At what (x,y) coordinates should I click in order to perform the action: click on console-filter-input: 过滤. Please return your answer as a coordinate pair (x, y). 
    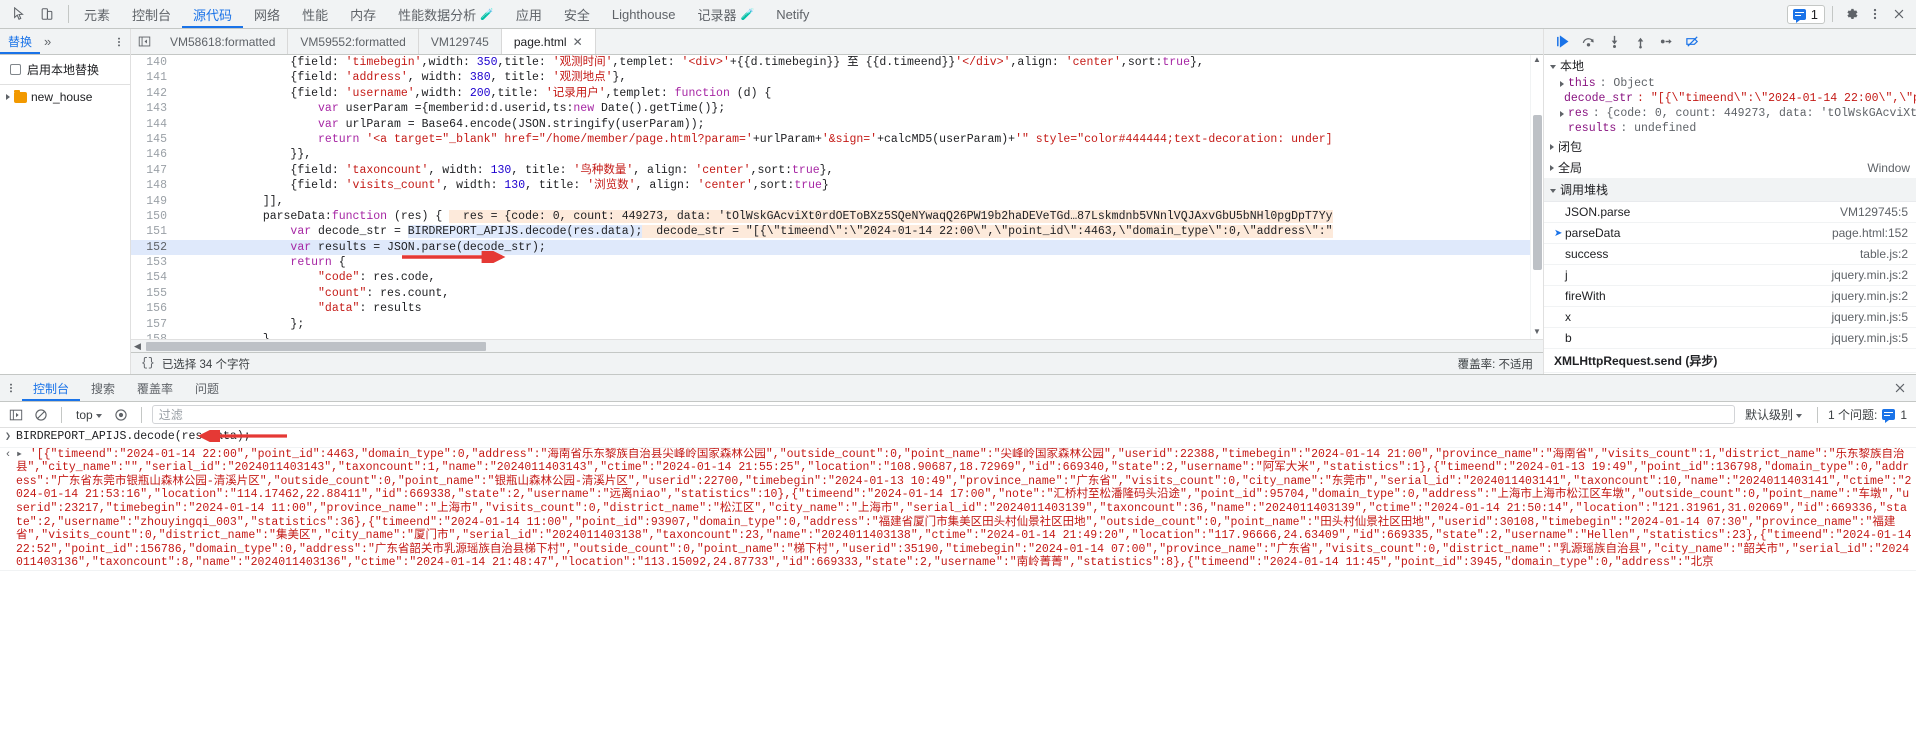
    Looking at the image, I should click on (943, 414).